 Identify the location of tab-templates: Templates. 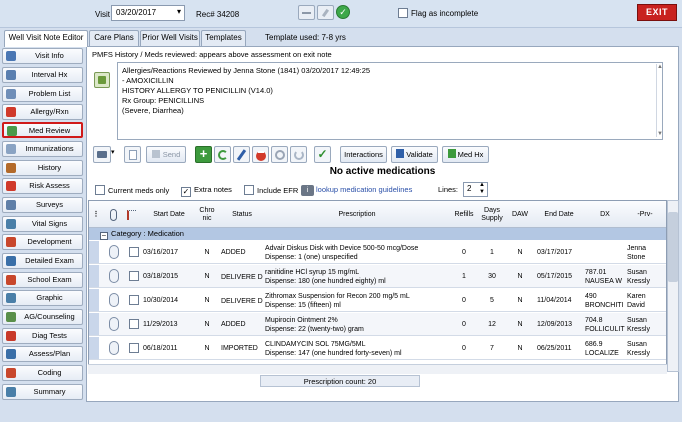
(223, 38).